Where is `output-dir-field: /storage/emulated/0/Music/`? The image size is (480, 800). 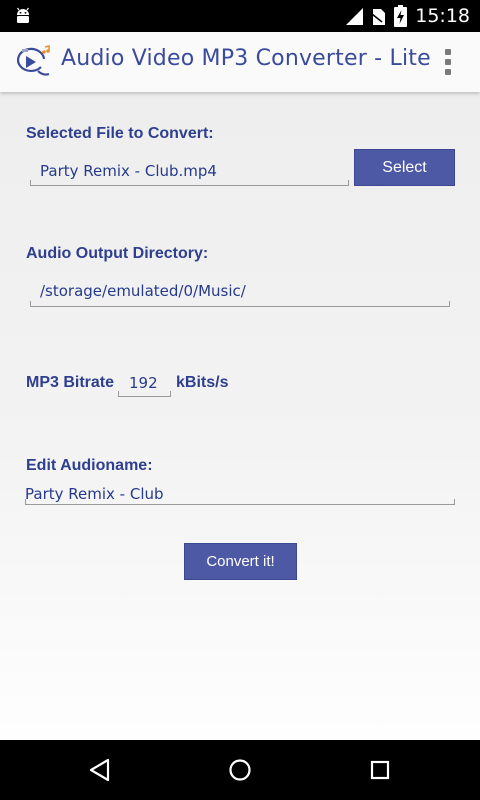
output-dir-field: /storage/emulated/0/Music/ is located at coordinates (143, 291).